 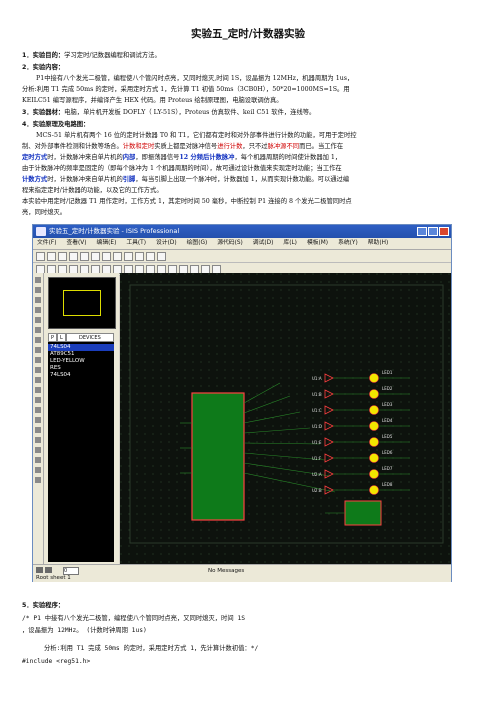 I want to click on mcu-chip, so click(x=218, y=456).